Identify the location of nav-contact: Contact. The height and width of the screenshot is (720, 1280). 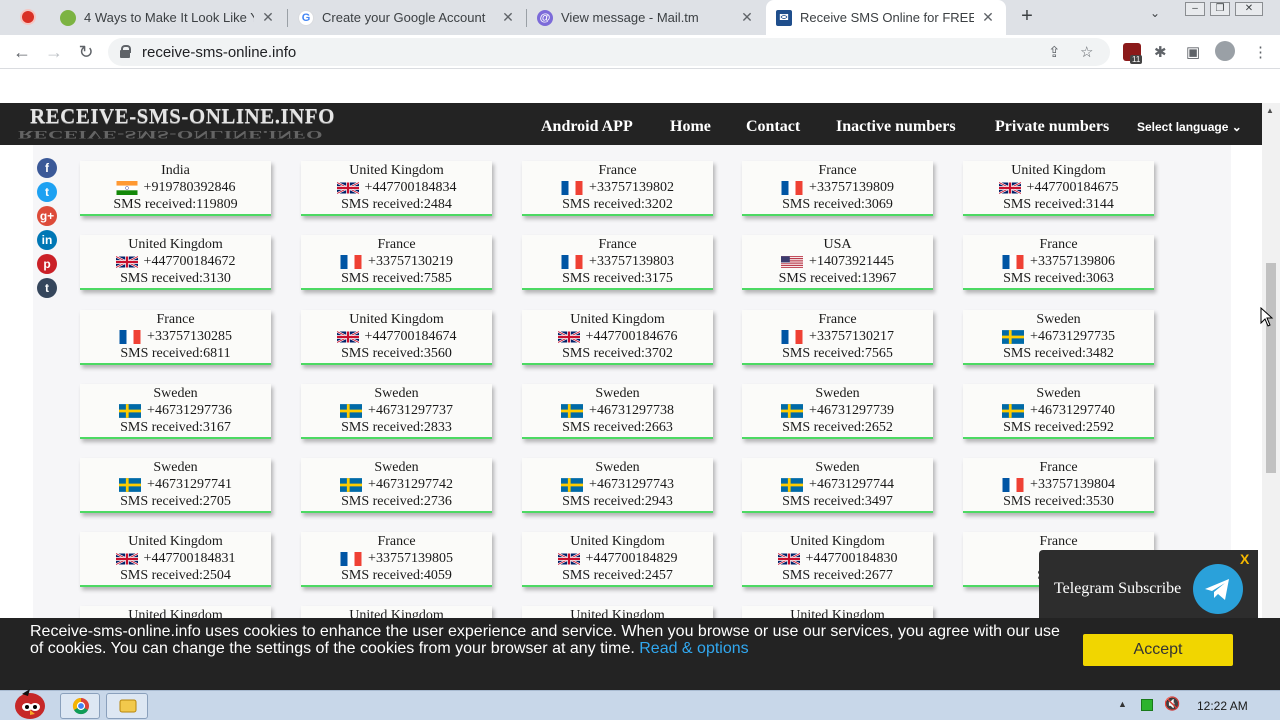
(773, 127).